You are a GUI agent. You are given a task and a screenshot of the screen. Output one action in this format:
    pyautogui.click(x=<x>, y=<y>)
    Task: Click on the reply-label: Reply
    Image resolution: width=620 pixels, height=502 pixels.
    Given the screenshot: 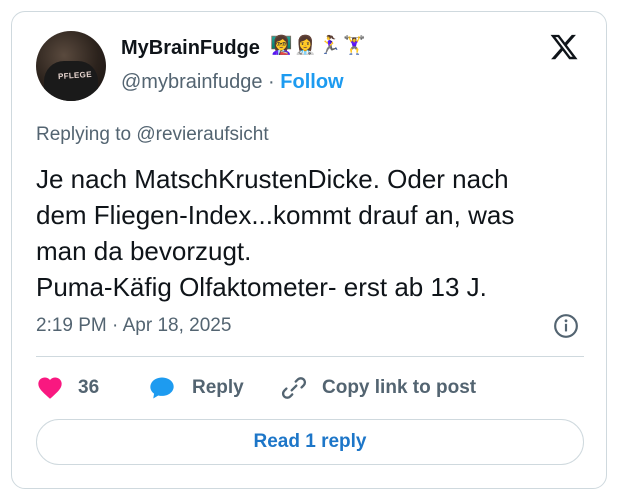 What is the action you would take?
    pyautogui.click(x=218, y=387)
    